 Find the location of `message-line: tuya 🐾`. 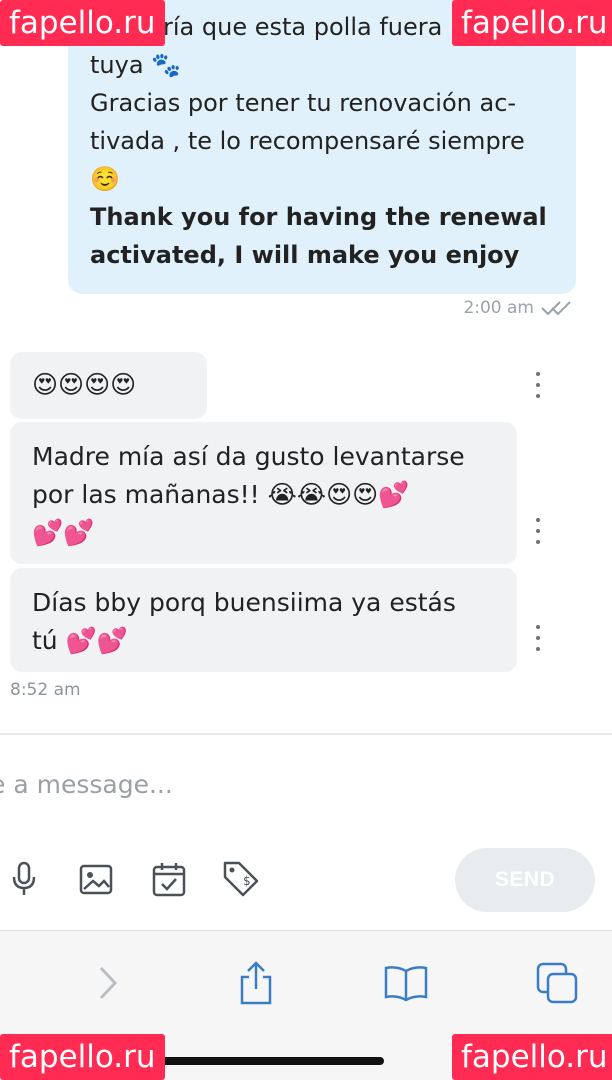

message-line: tuya 🐾 is located at coordinates (136, 65).